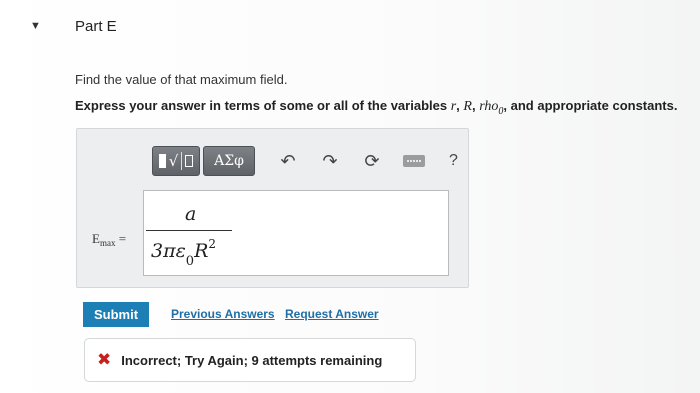  I want to click on request-answer-link: Request Answer, so click(332, 314).